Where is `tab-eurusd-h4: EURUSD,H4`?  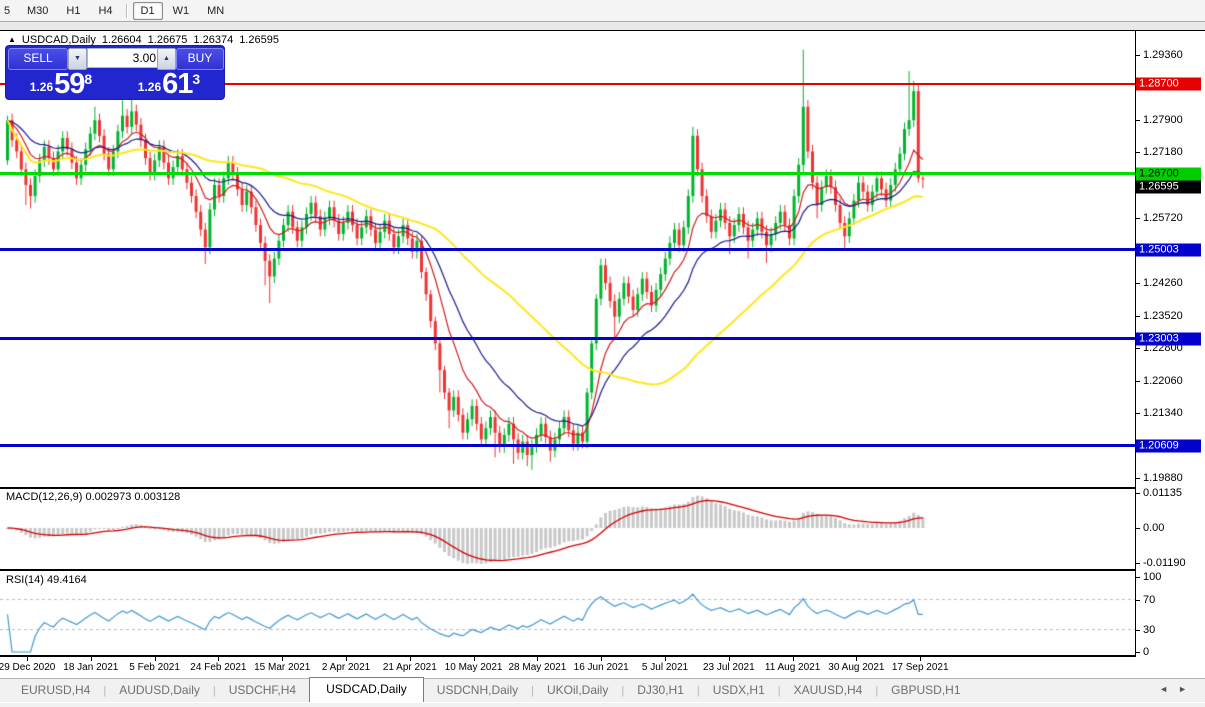
tab-eurusd-h4: EURUSD,H4 is located at coordinates (55, 690).